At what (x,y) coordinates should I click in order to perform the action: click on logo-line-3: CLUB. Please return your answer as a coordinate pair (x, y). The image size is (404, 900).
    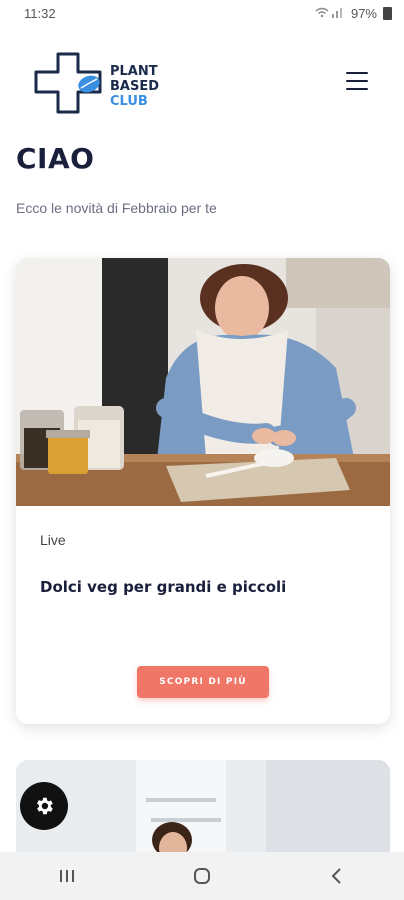
    Looking at the image, I should click on (129, 101).